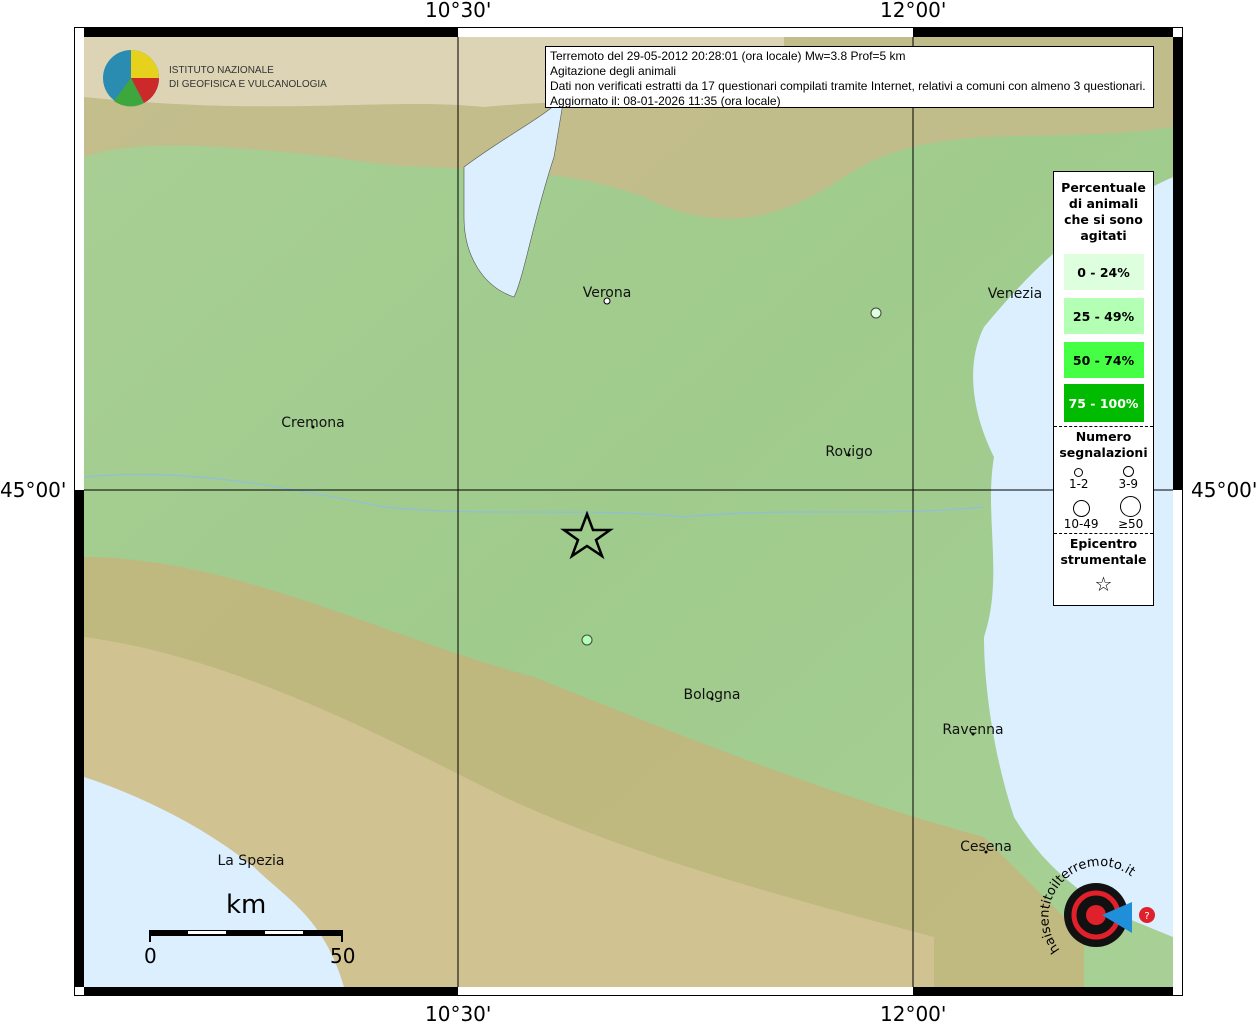  What do you see at coordinates (1103, 511) in the screenshot?
I see `legend-counts-row: 10-49 ≥50` at bounding box center [1103, 511].